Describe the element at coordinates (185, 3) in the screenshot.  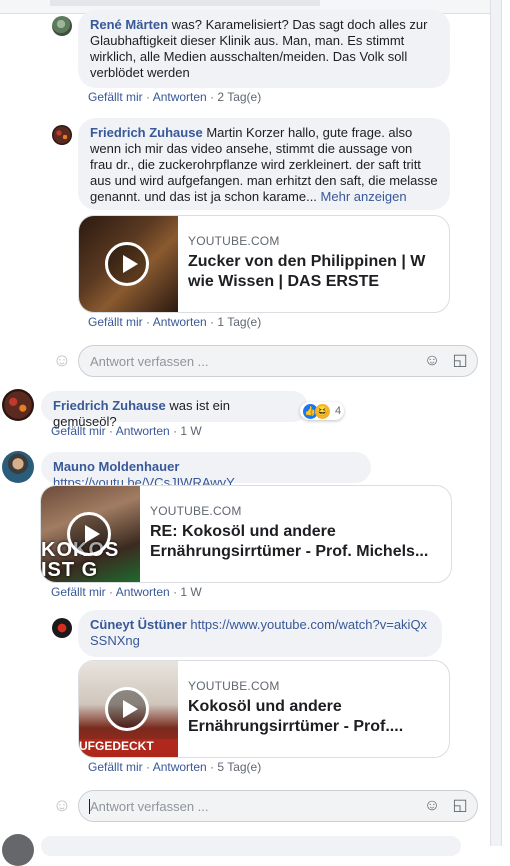
I see `top-bar-shade` at that location.